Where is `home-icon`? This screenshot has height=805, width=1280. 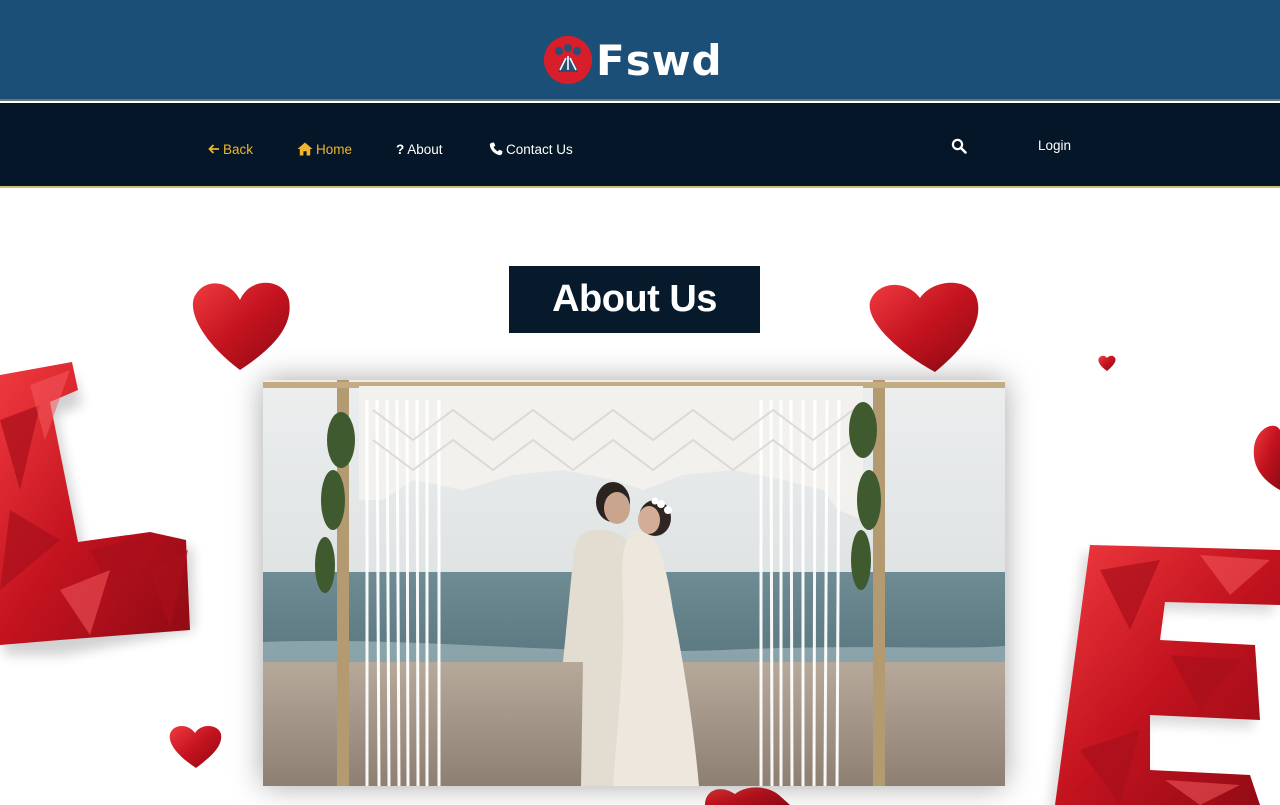 home-icon is located at coordinates (305, 149).